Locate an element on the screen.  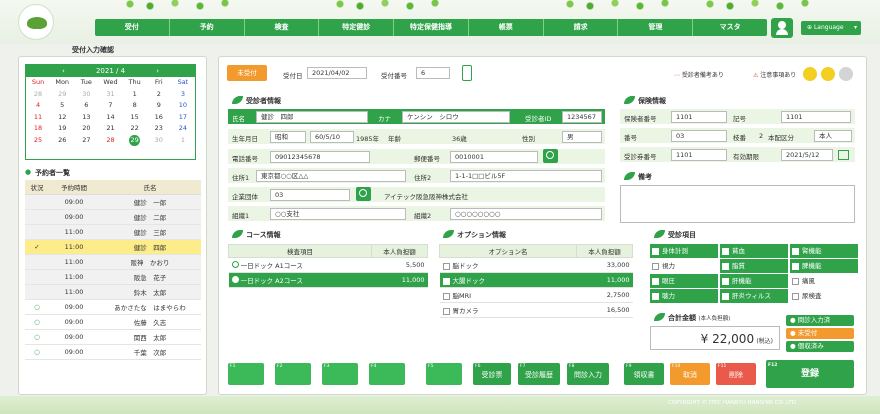
calendar-day: 20 is located at coordinates (86, 129).